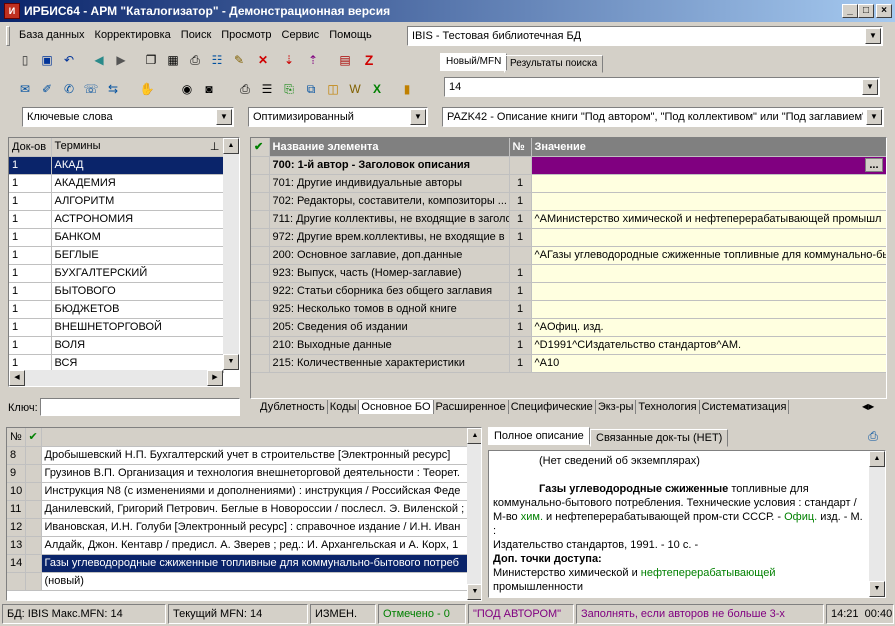  What do you see at coordinates (344, 407) in the screenshot?
I see `tab-codes: Коды` at bounding box center [344, 407].